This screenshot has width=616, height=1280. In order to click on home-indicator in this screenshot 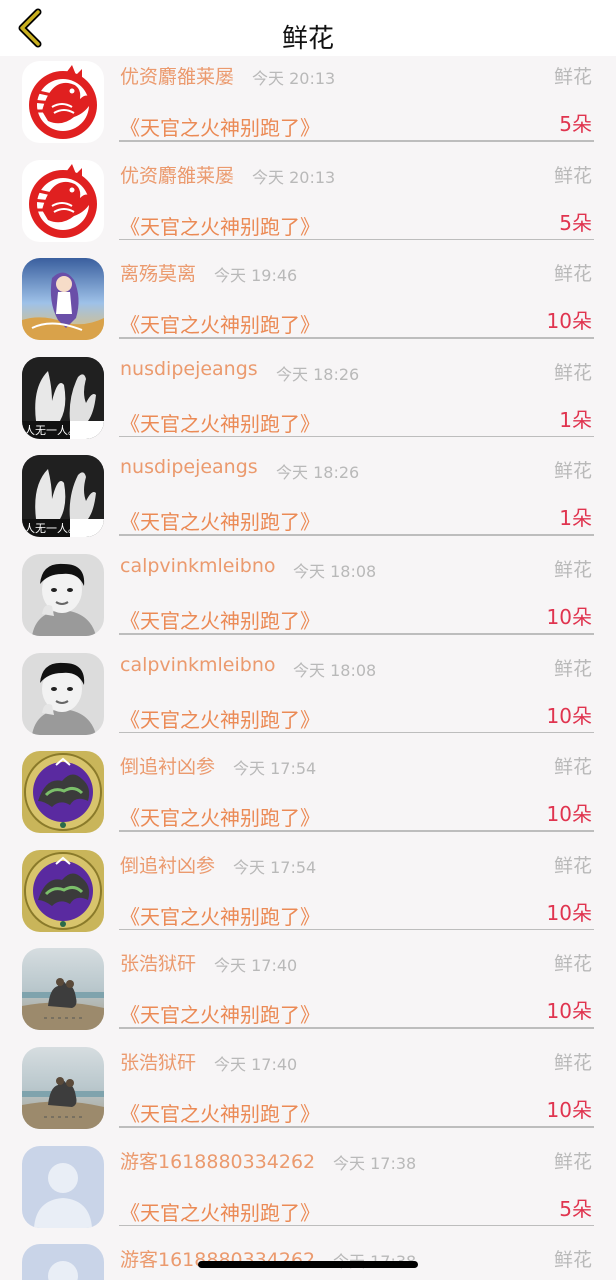, I will do `click(308, 1264)`.